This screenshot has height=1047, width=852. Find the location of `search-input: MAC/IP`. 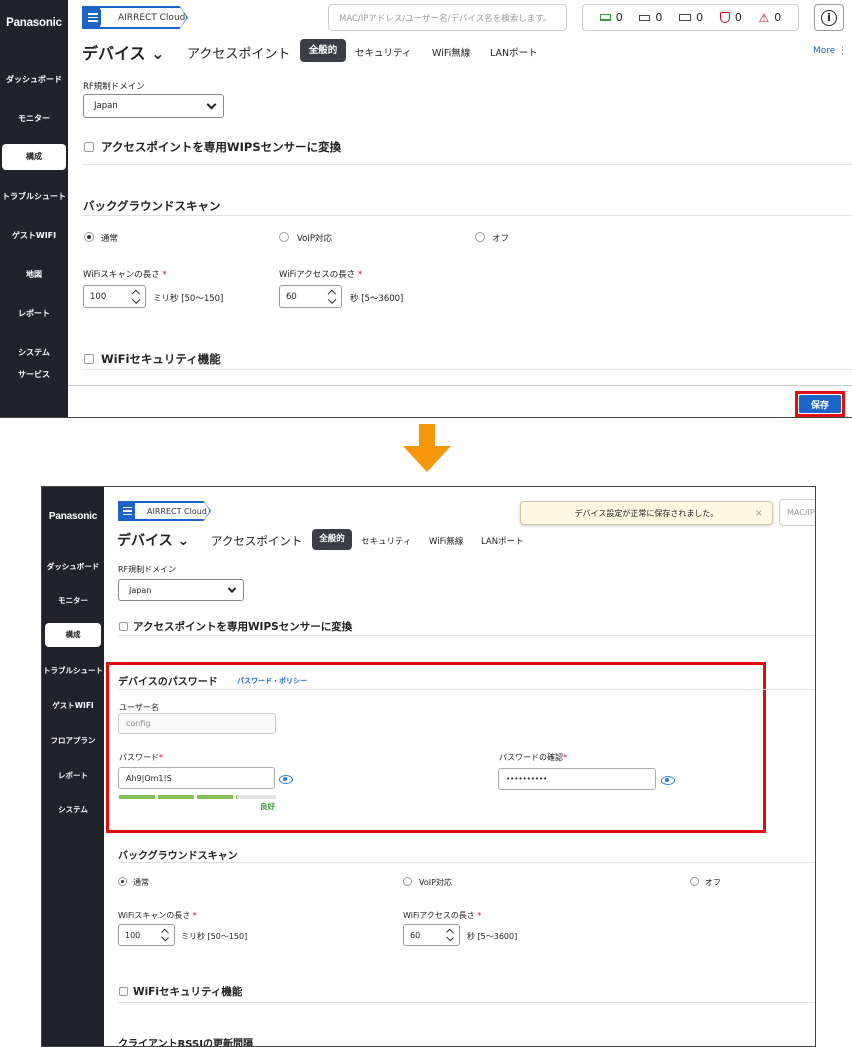

search-input: MAC/IP is located at coordinates (797, 512).